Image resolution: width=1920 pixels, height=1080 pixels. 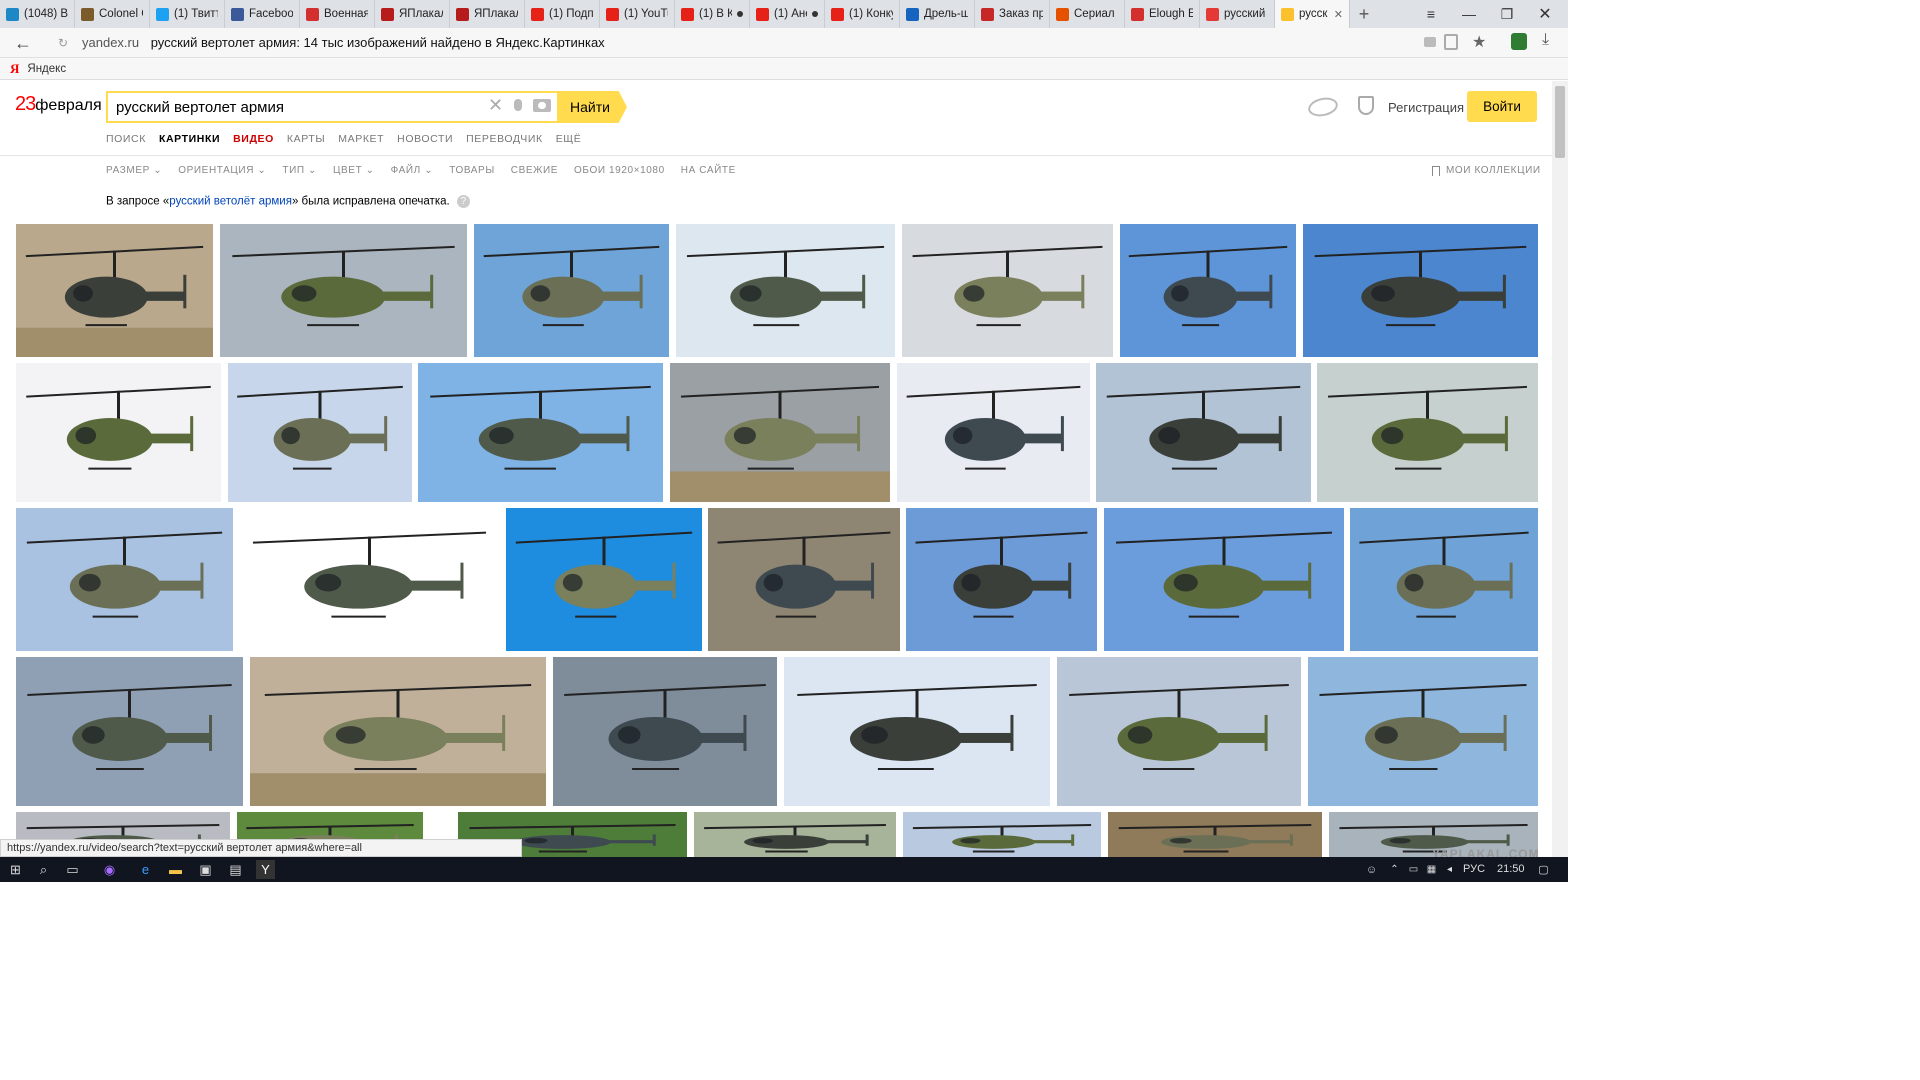 What do you see at coordinates (1519, 41) in the screenshot?
I see `protect-shield-icon` at bounding box center [1519, 41].